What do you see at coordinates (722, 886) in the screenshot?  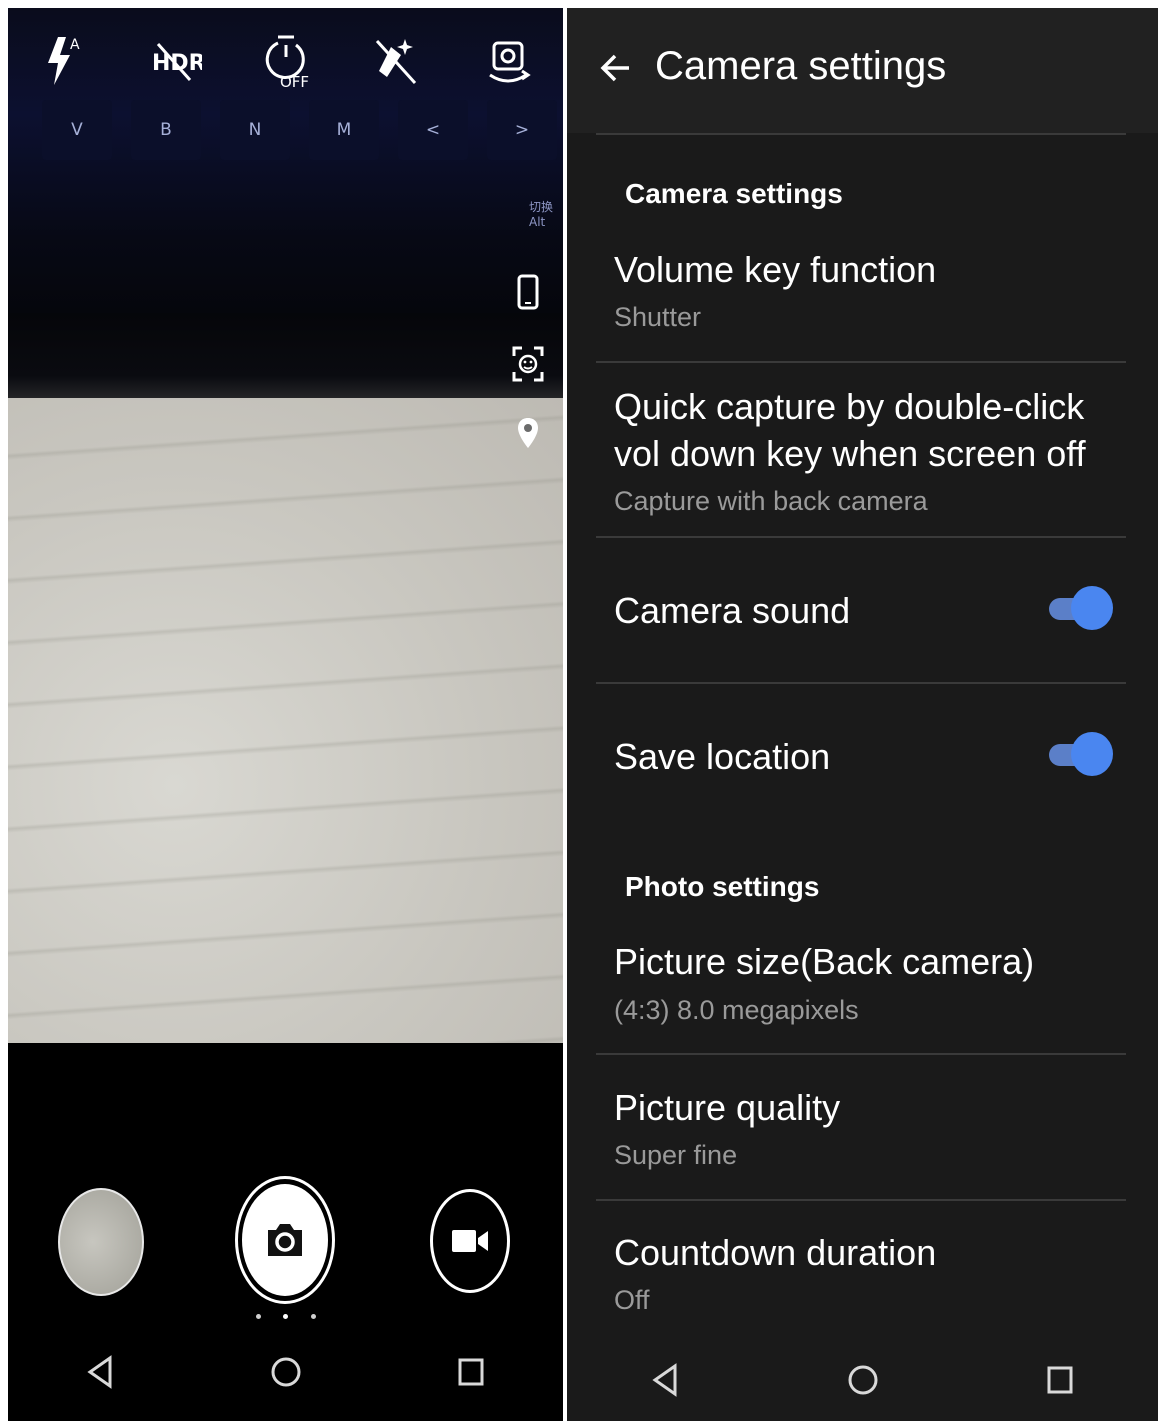 I see `section-header-photo: Photo settings` at bounding box center [722, 886].